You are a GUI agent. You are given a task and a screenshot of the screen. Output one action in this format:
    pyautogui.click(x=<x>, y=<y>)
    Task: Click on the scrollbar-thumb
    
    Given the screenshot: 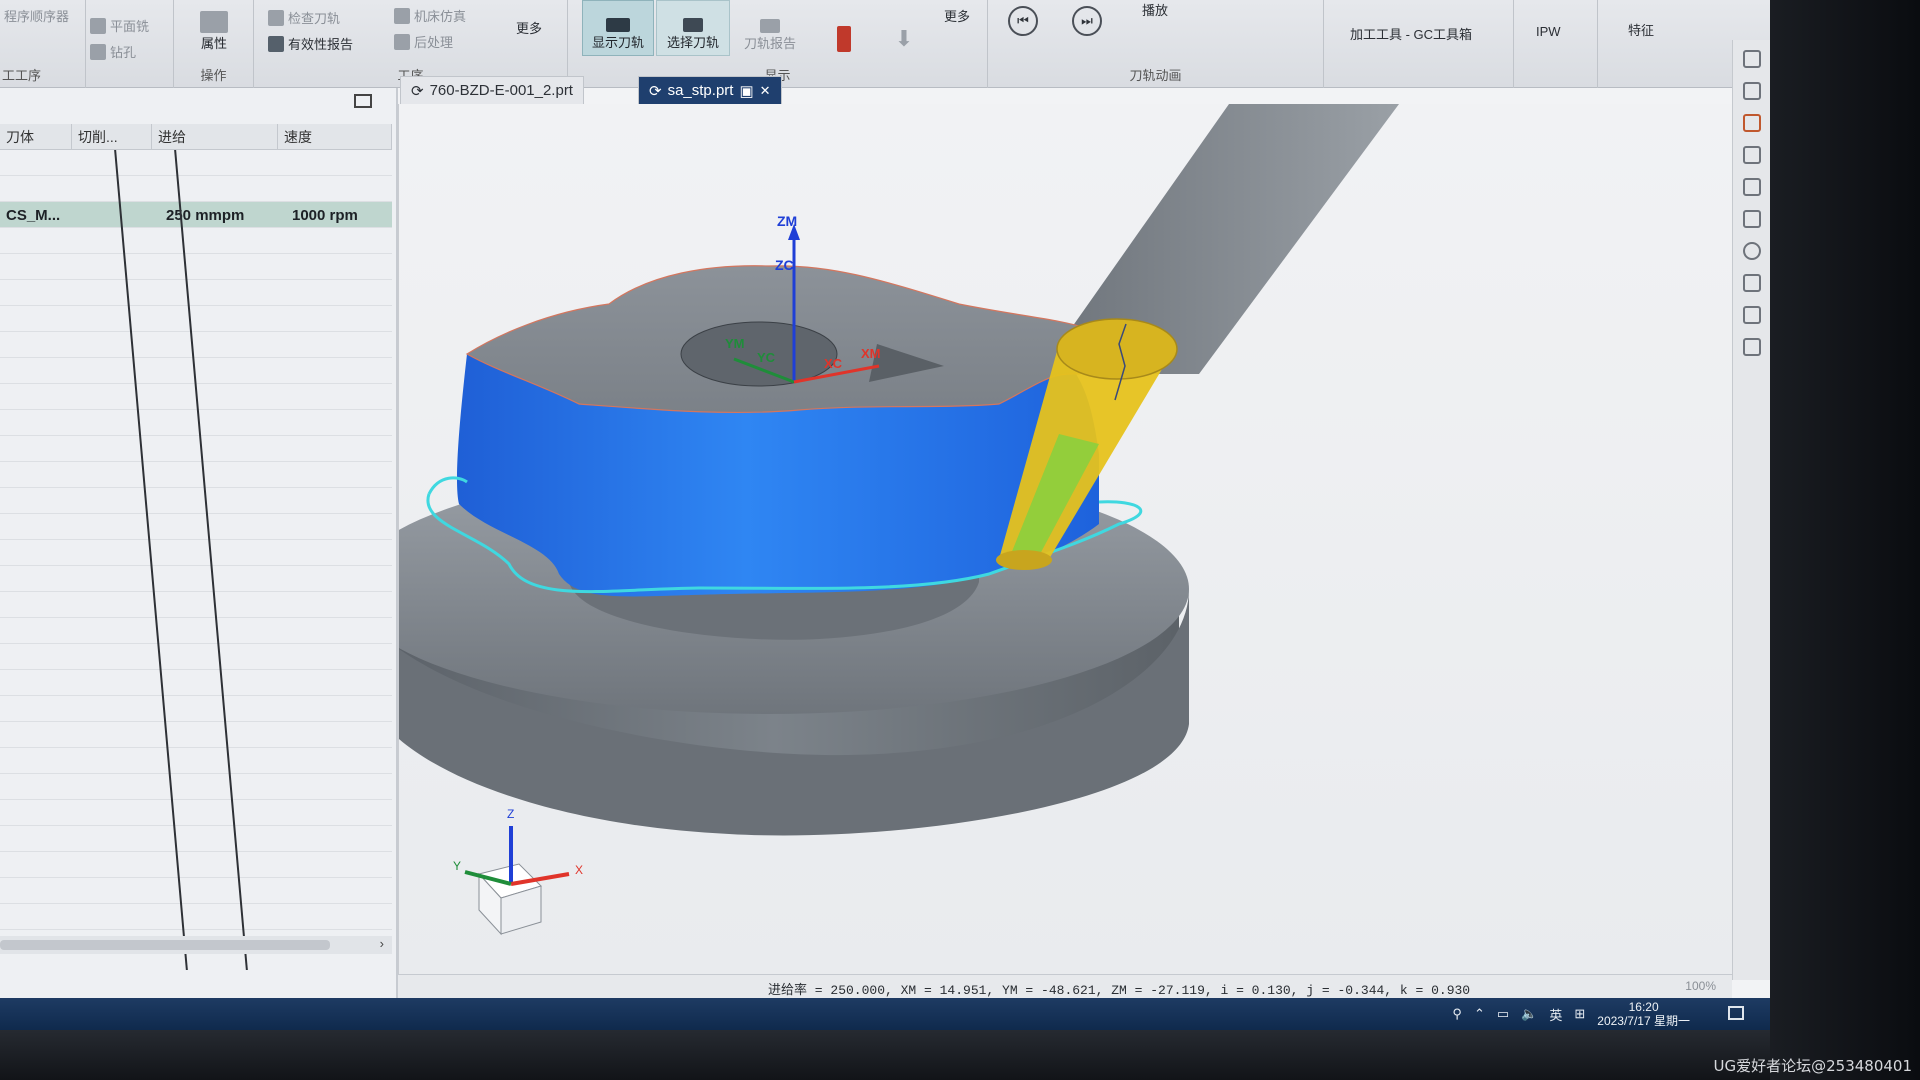 What is the action you would take?
    pyautogui.click(x=165, y=945)
    